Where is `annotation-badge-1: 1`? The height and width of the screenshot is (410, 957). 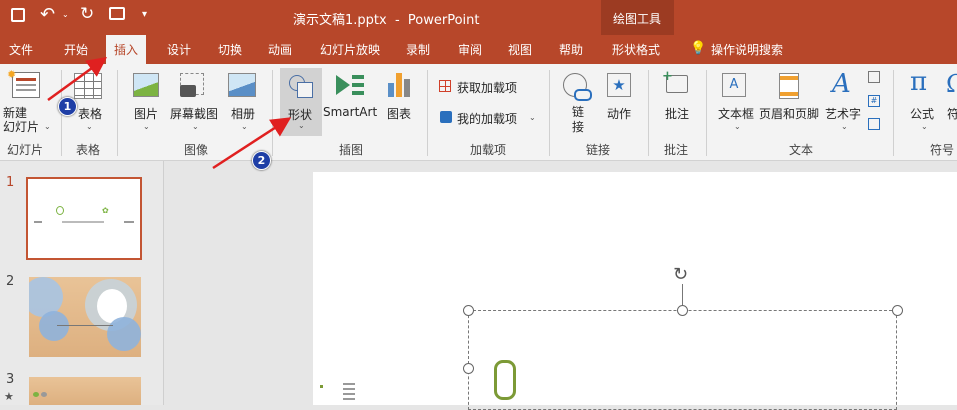 annotation-badge-1: 1 is located at coordinates (67, 106).